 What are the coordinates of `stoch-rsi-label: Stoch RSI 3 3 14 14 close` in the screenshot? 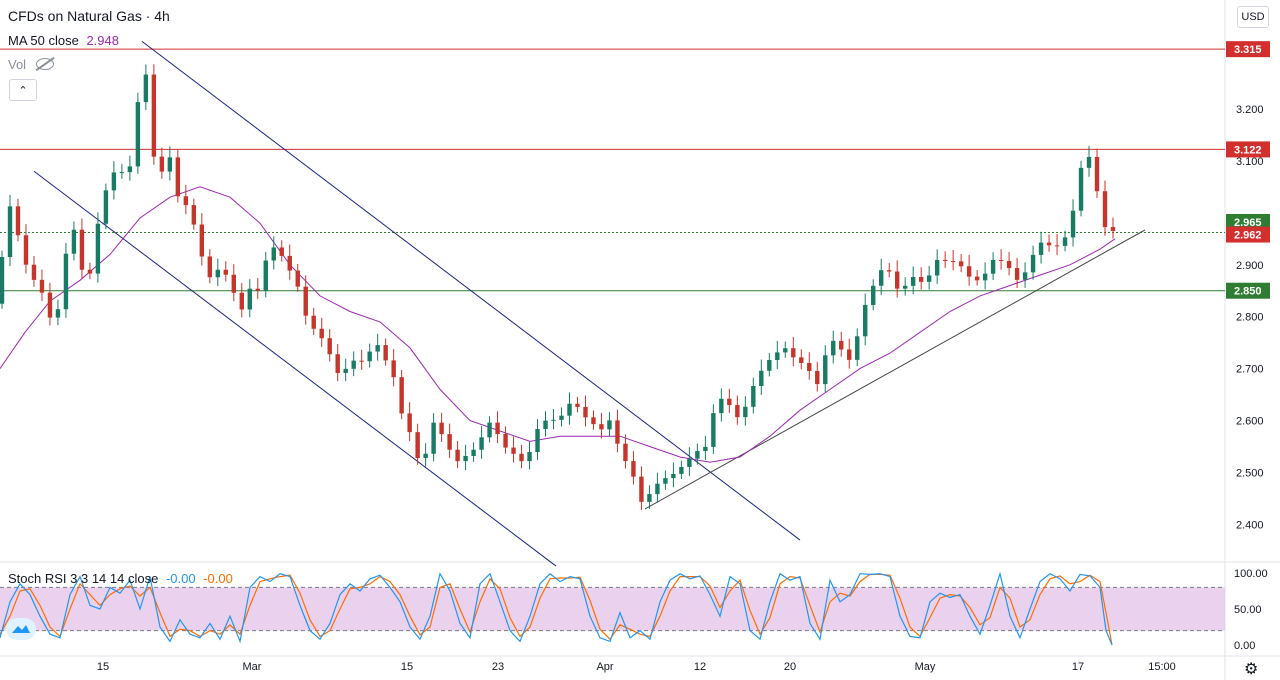 It's located at (83, 578).